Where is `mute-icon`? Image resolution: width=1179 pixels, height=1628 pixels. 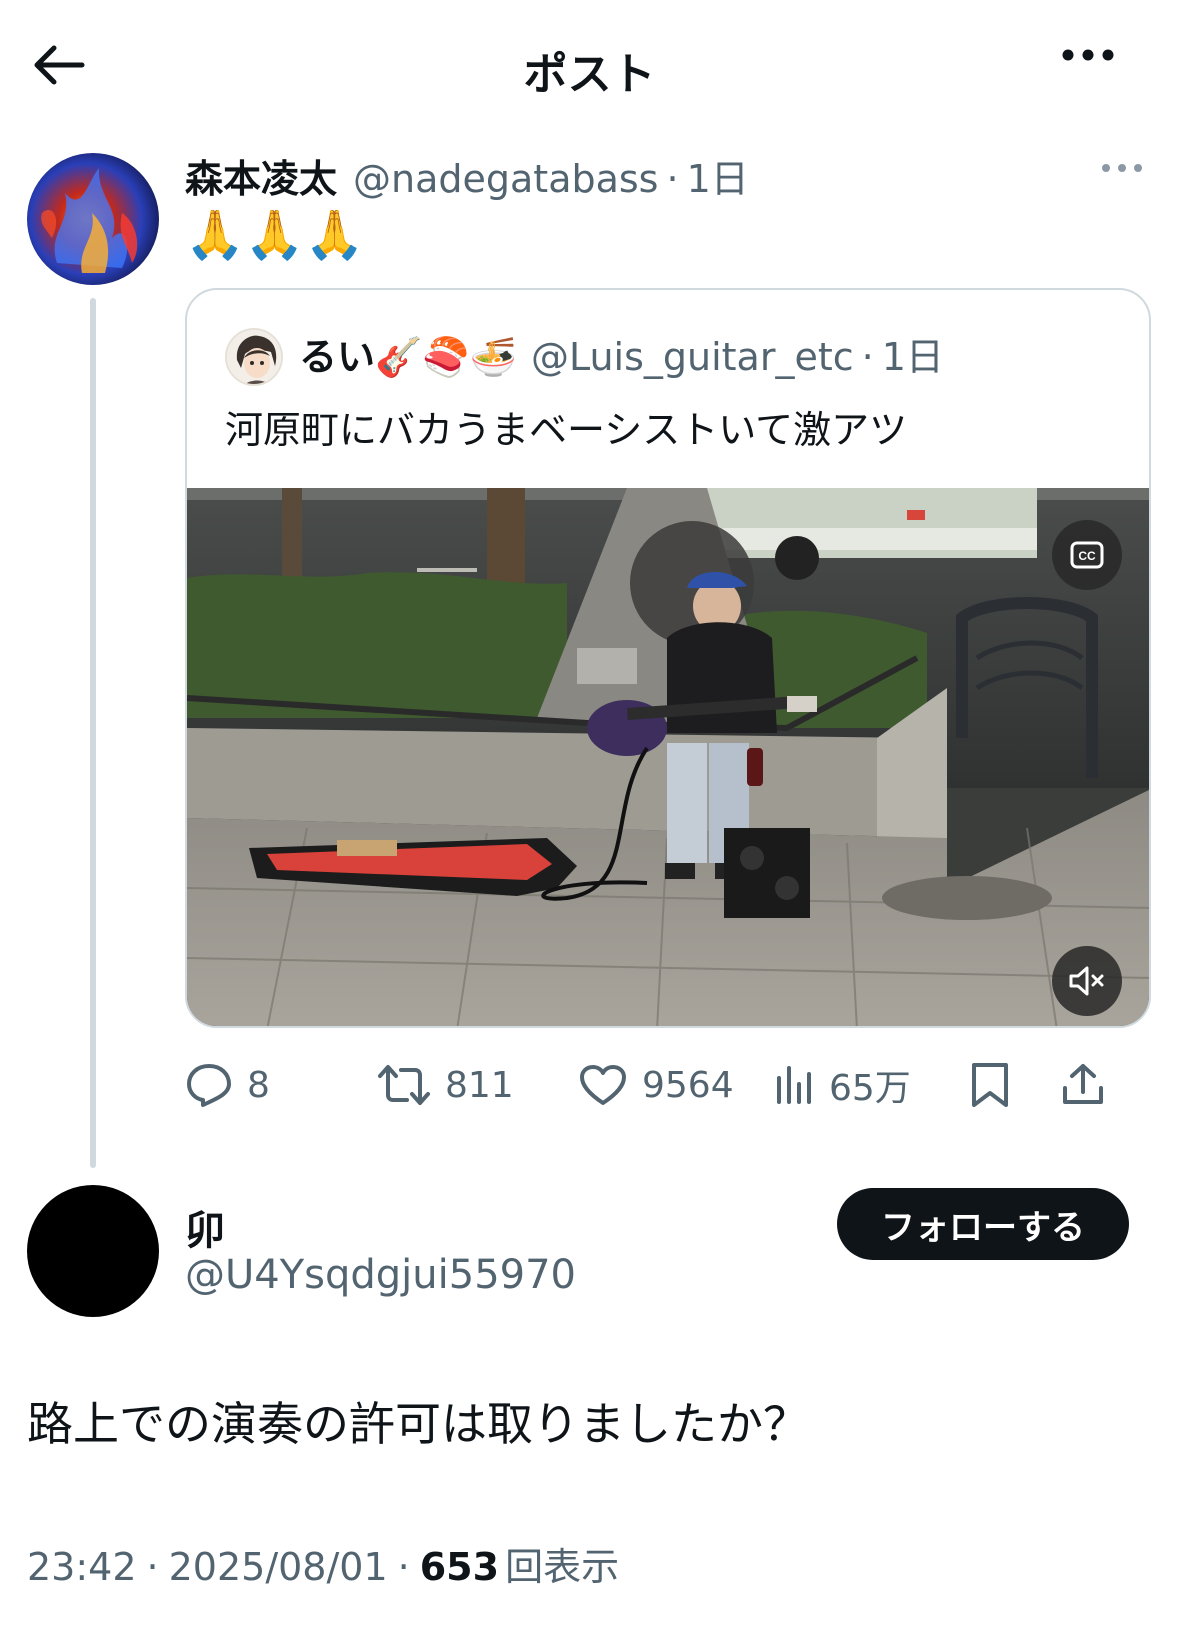 mute-icon is located at coordinates (1086, 981).